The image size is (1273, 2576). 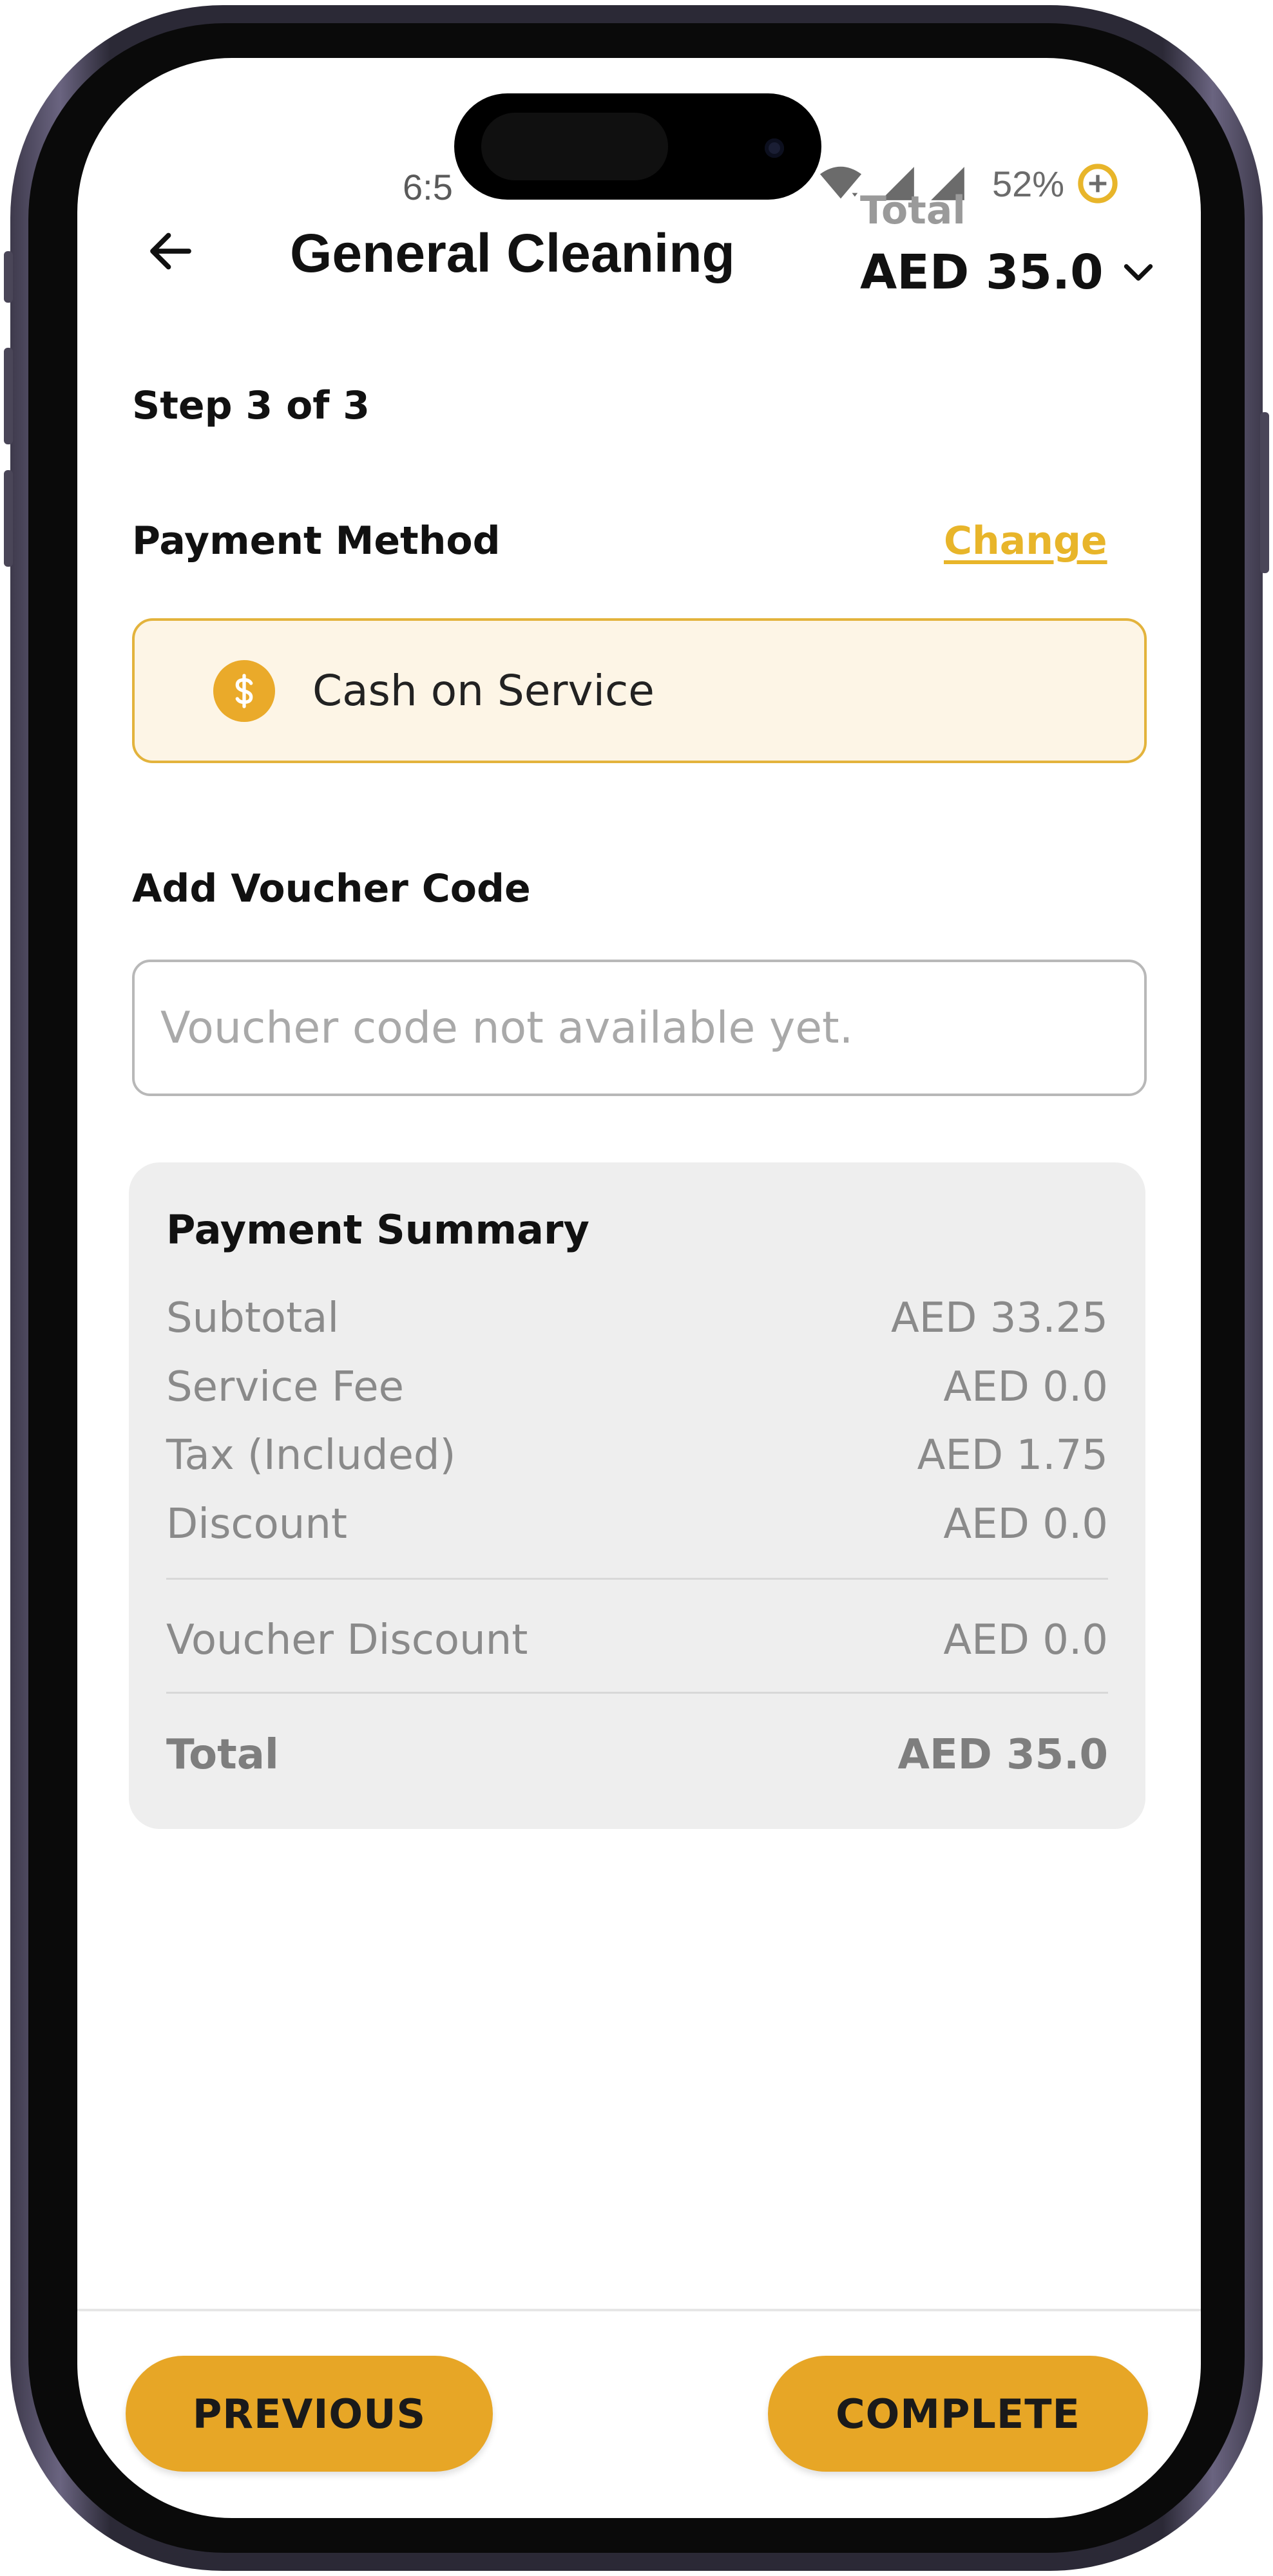 I want to click on back-button, so click(x=170, y=251).